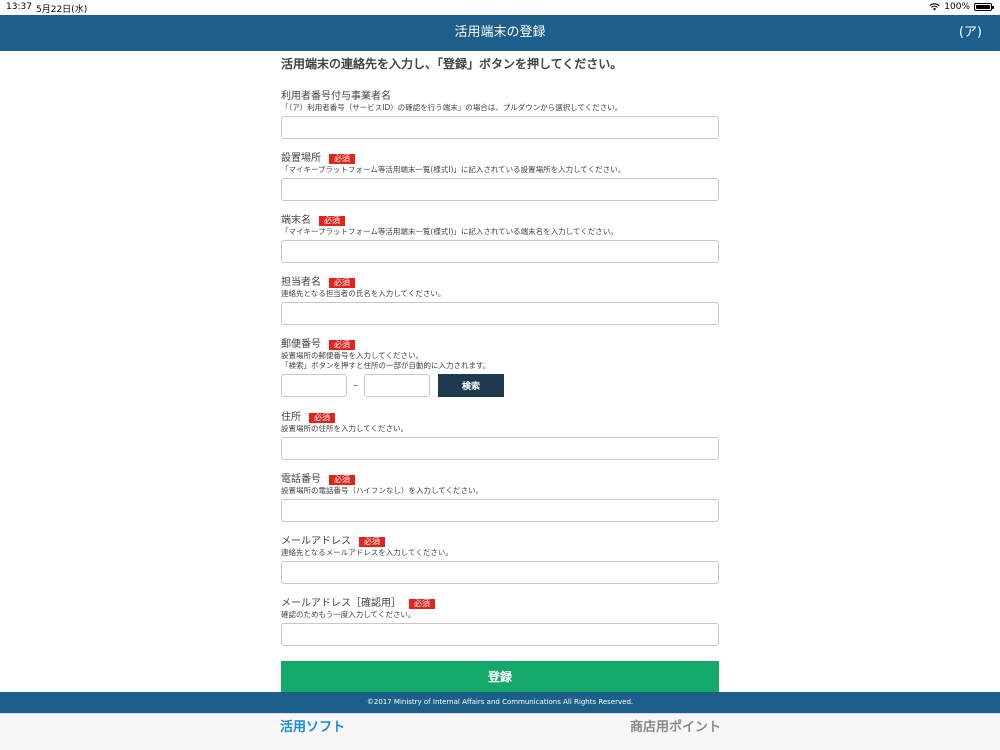 Image resolution: width=1000 pixels, height=750 pixels. I want to click on wifi-icon, so click(934, 7).